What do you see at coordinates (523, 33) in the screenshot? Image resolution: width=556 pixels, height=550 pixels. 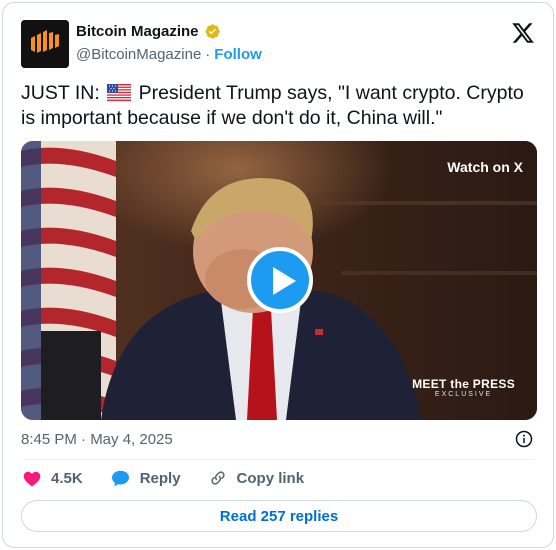 I see `x-logo-icon` at bounding box center [523, 33].